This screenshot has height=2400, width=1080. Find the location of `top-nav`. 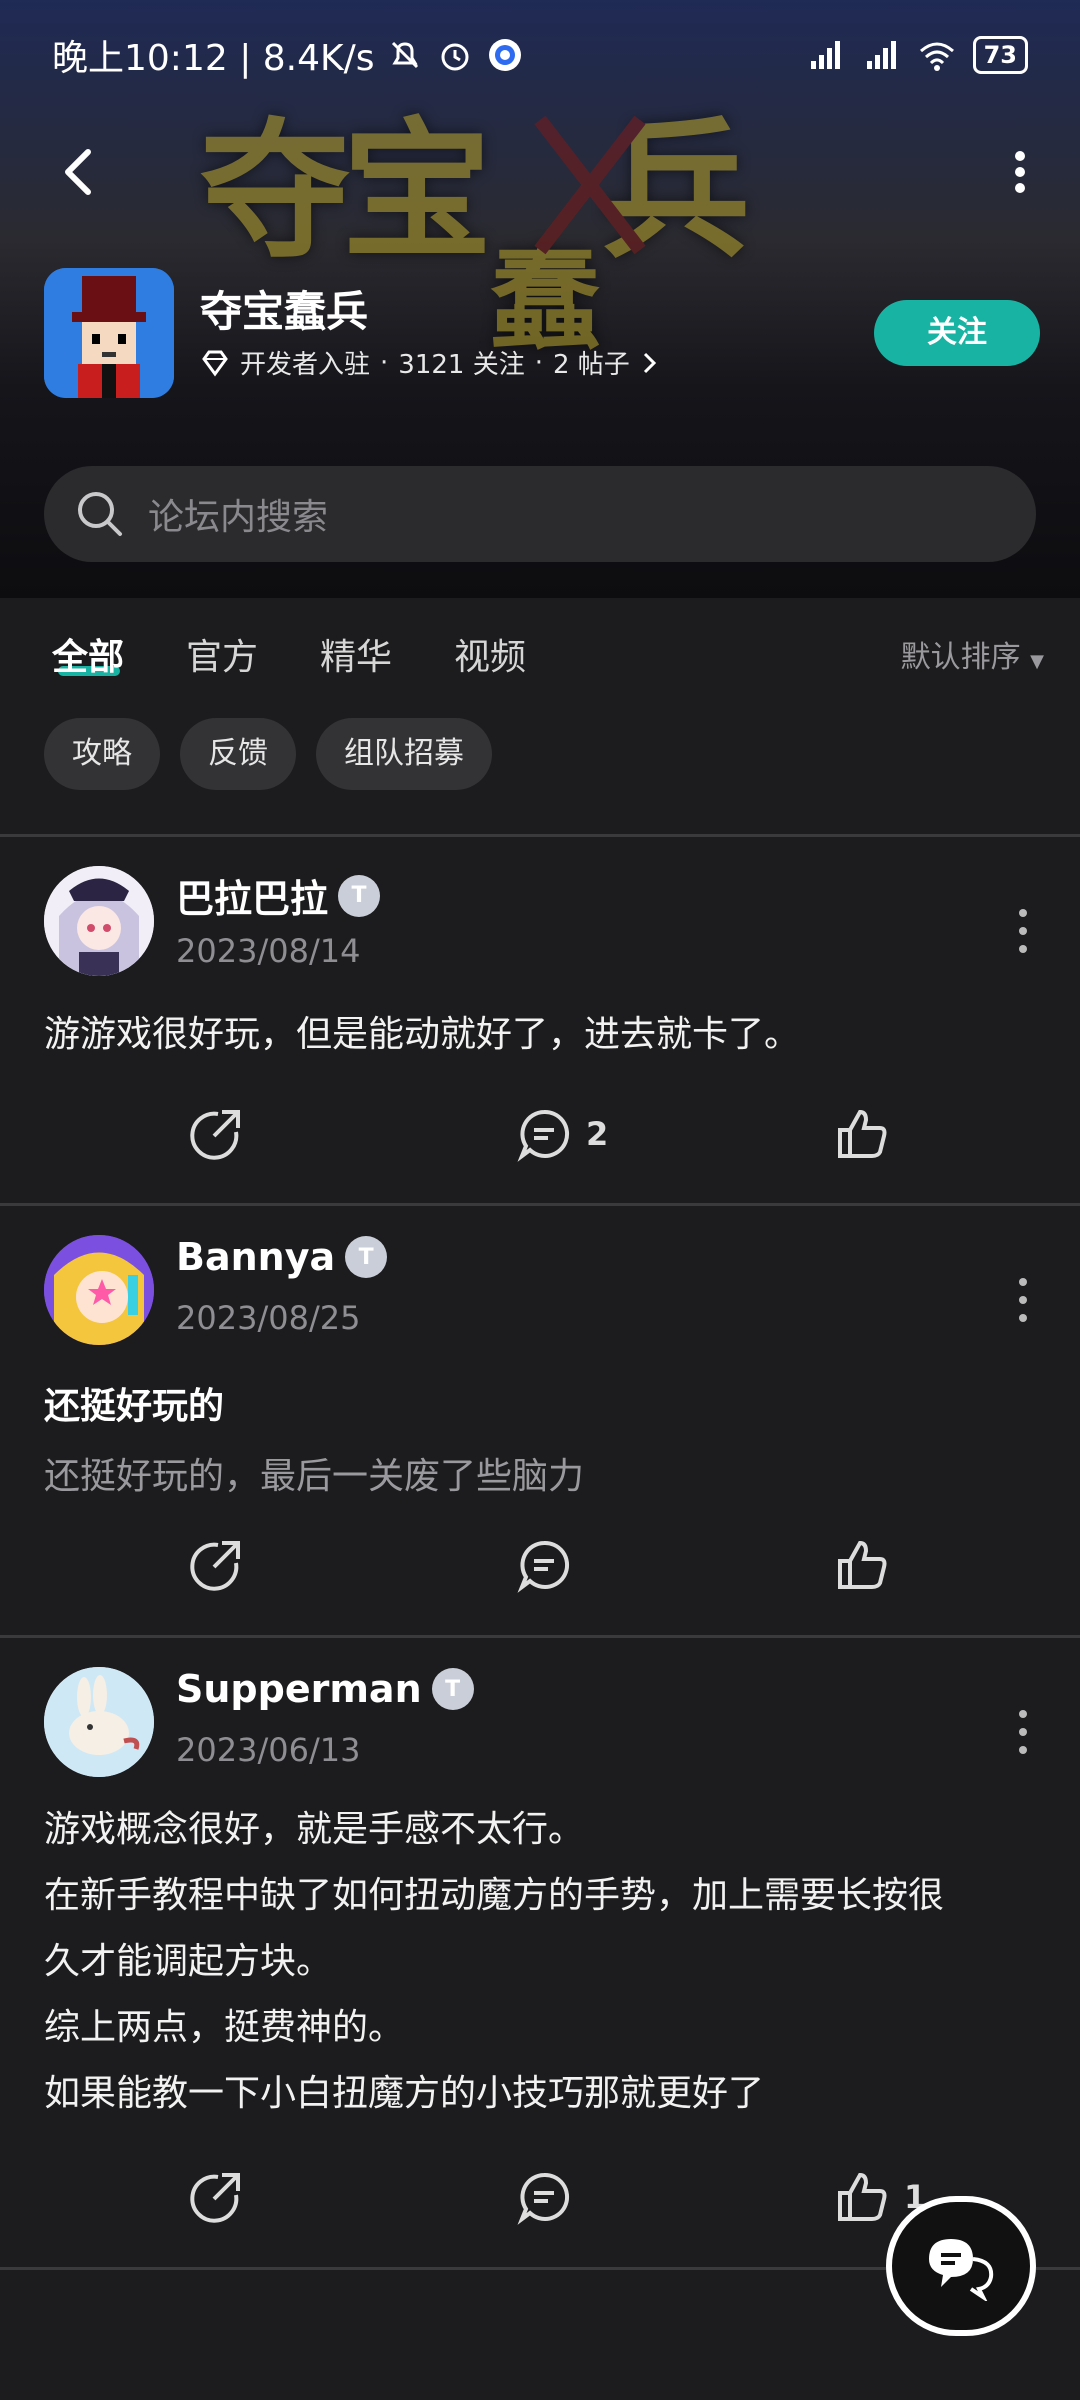

top-nav is located at coordinates (540, 170).